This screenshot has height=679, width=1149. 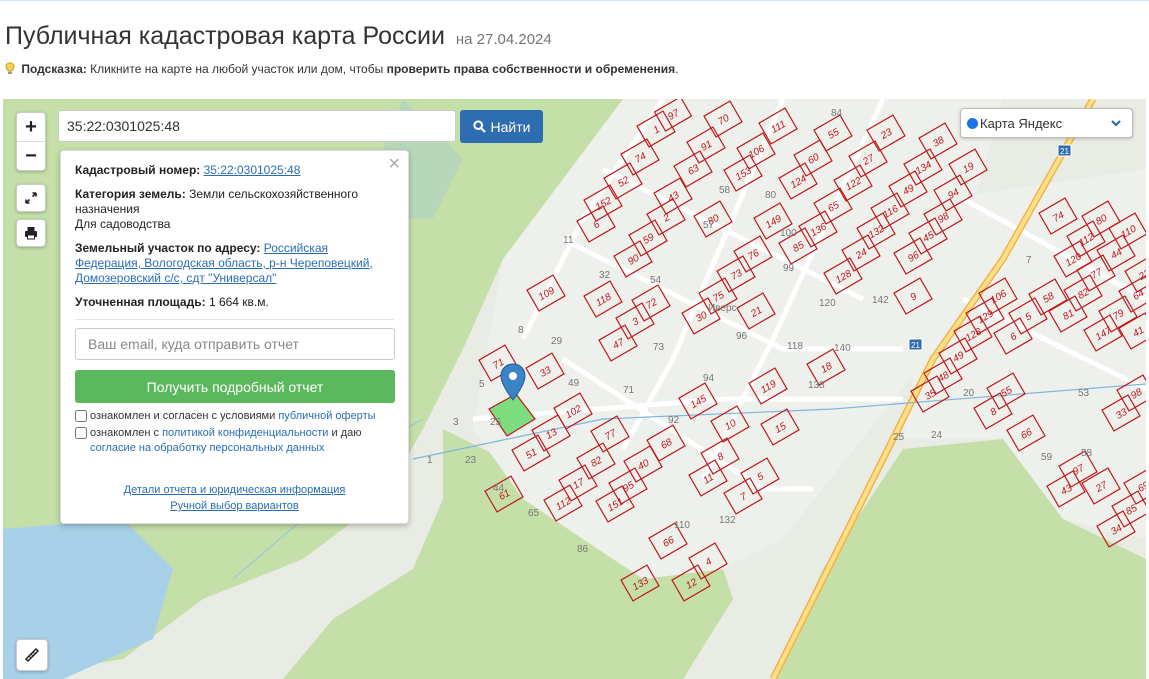 What do you see at coordinates (1116, 123) in the screenshot?
I see `chevron-down-icon` at bounding box center [1116, 123].